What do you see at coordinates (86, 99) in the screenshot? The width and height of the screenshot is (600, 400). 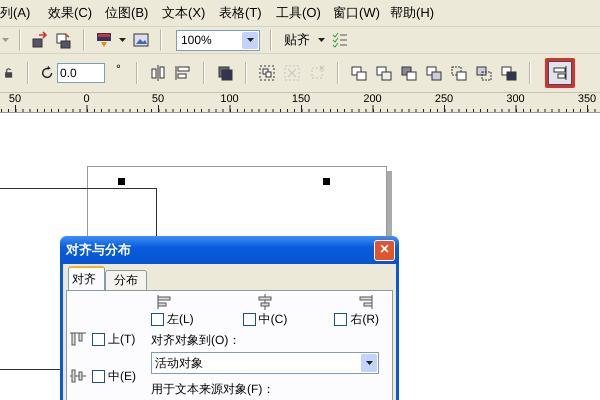 I see `ruler-label: 0` at bounding box center [86, 99].